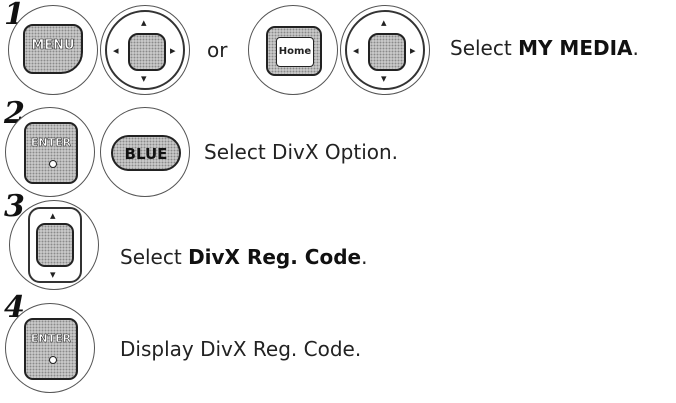 Image resolution: width=676 pixels, height=403 pixels. Describe the element at coordinates (275, 257) in the screenshot. I see `instruction-emphasis: DivX Reg. Code` at that location.